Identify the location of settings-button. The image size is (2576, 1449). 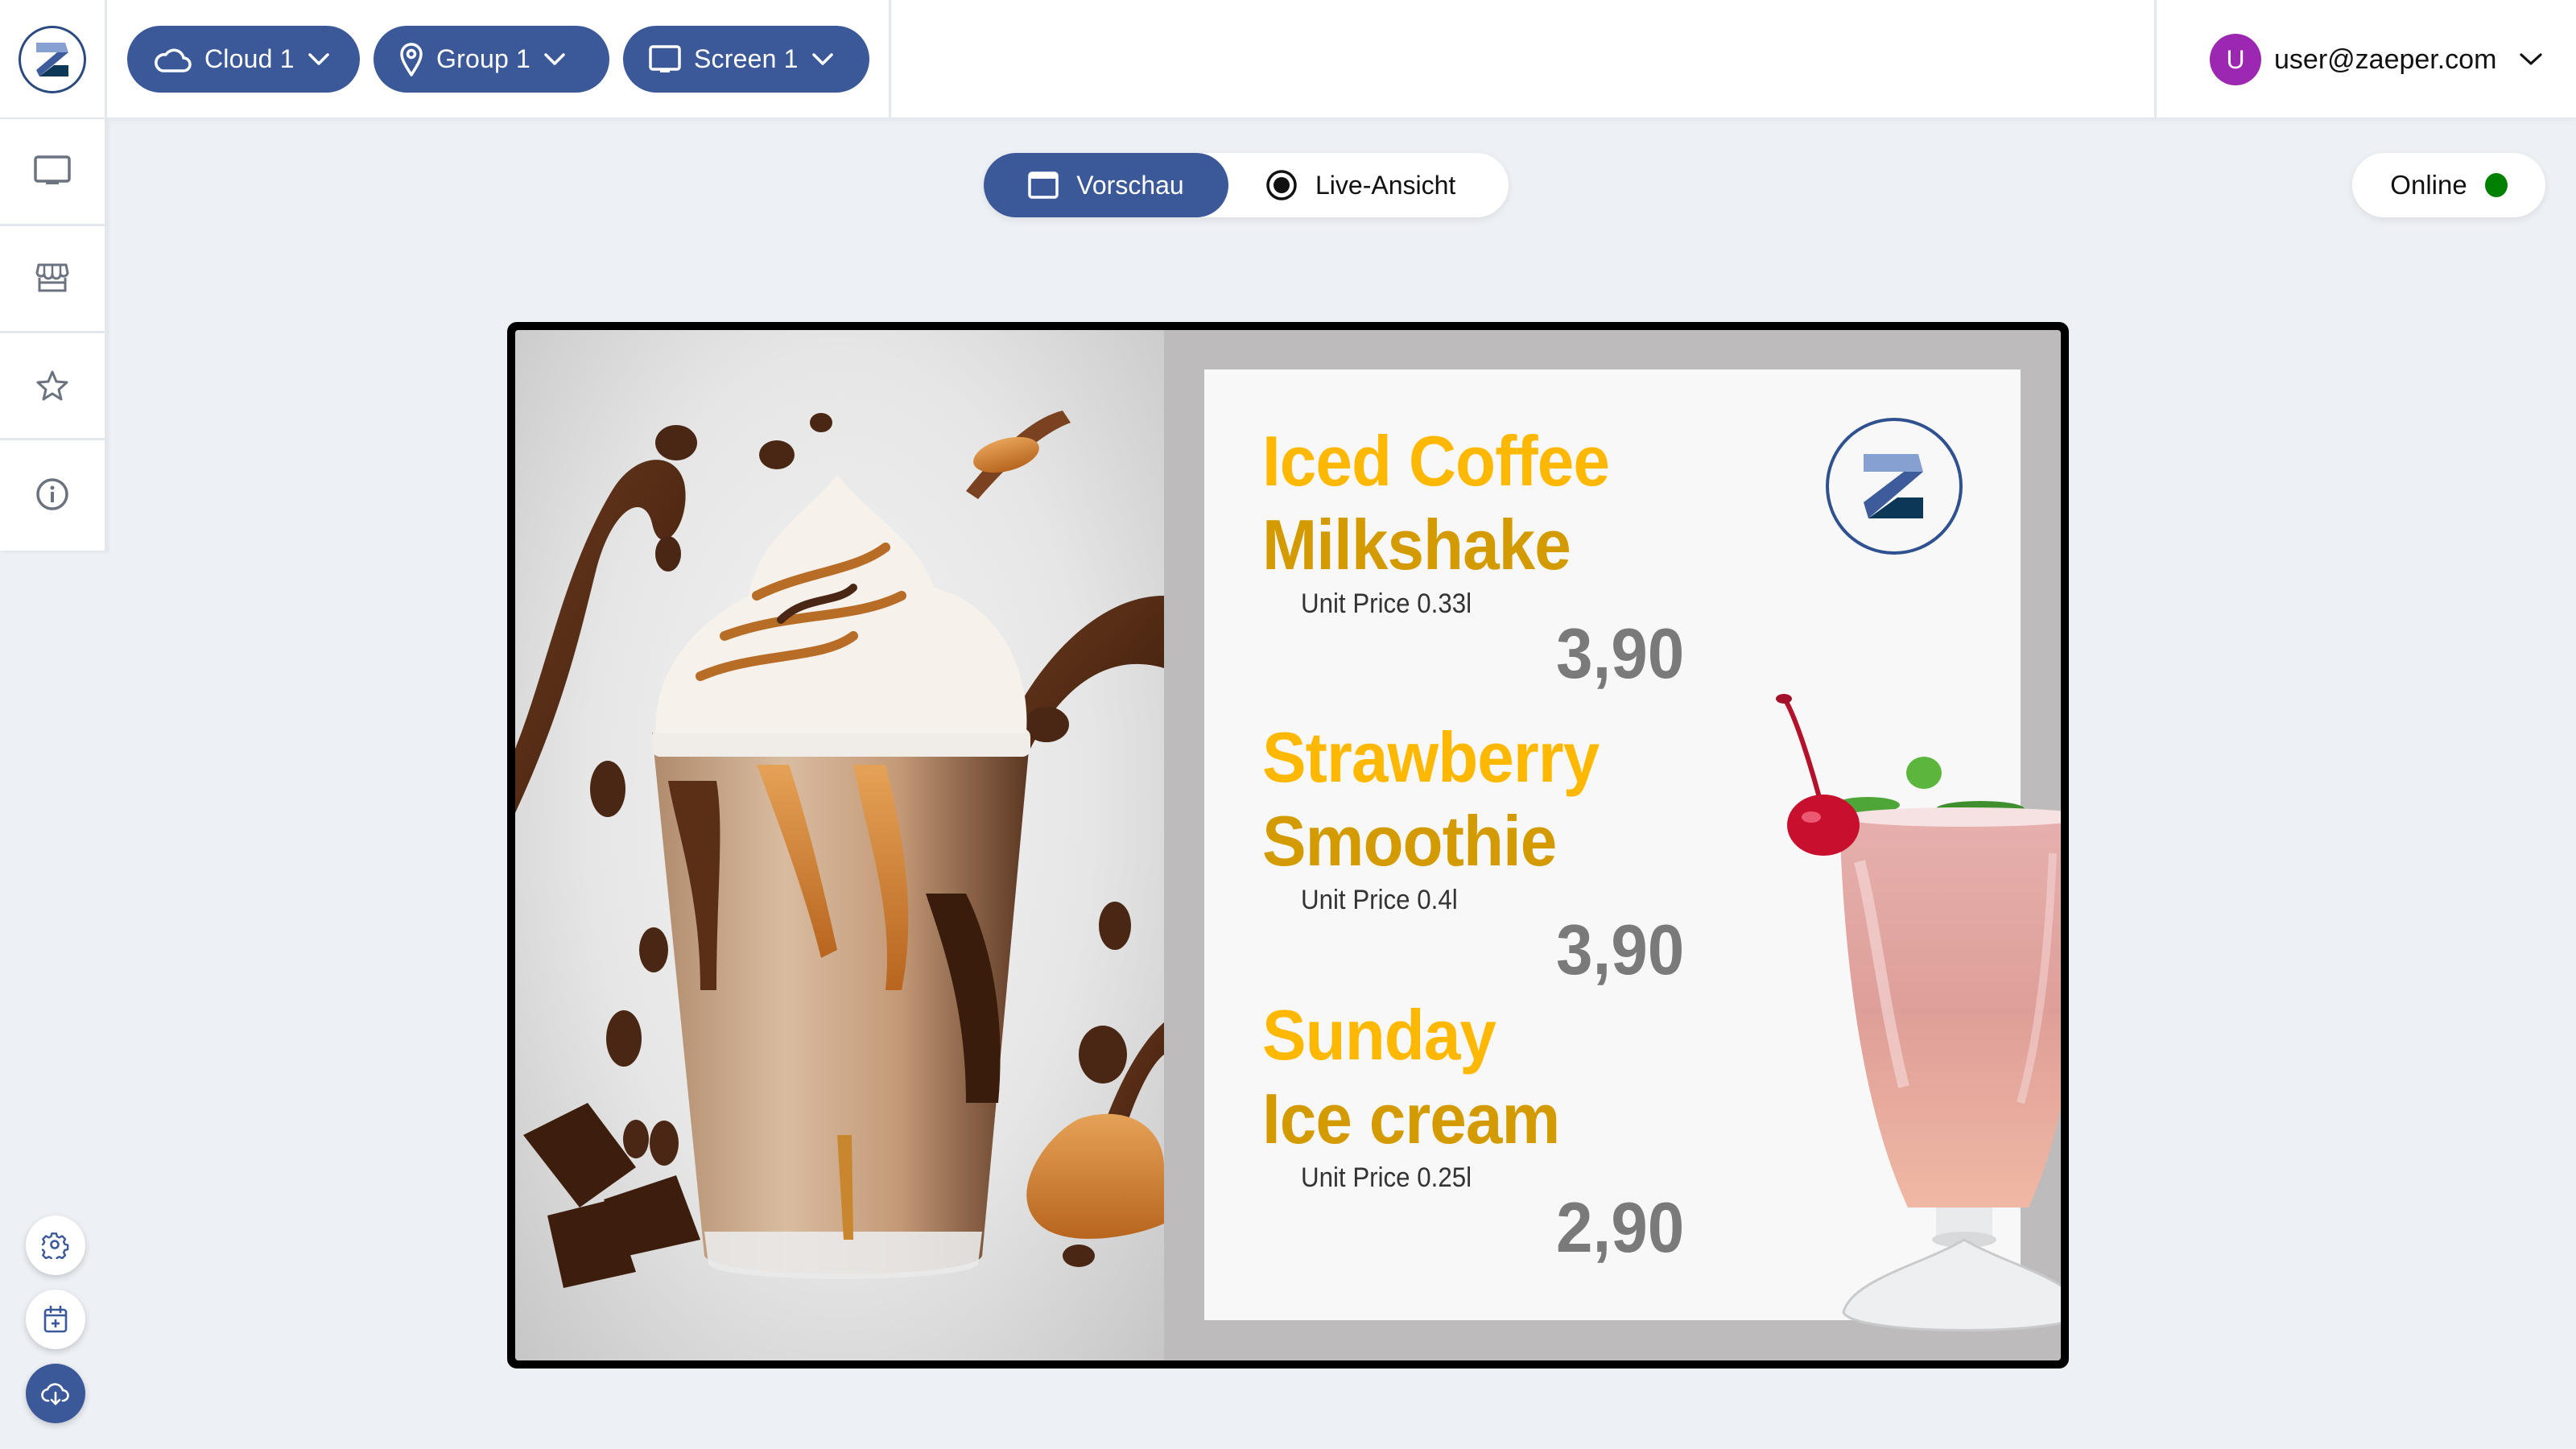
(55, 1245).